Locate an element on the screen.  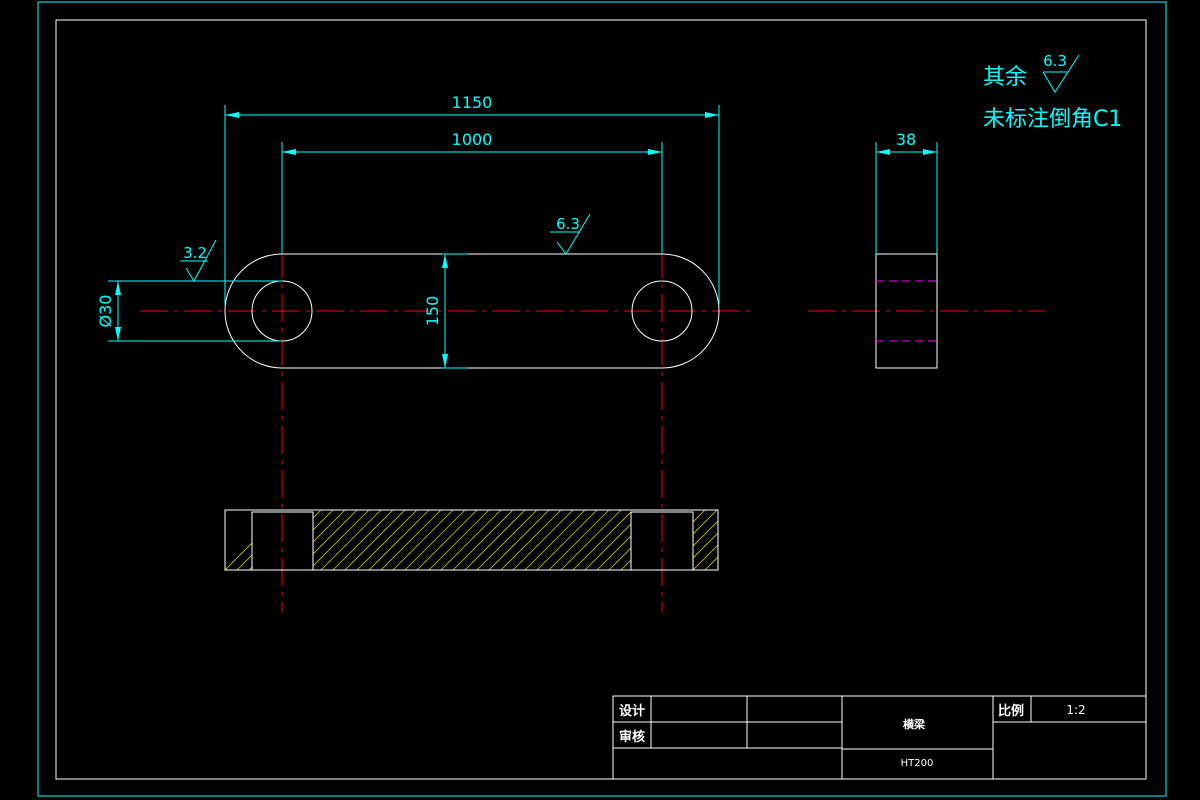
design-label: 设计 is located at coordinates (632, 711).